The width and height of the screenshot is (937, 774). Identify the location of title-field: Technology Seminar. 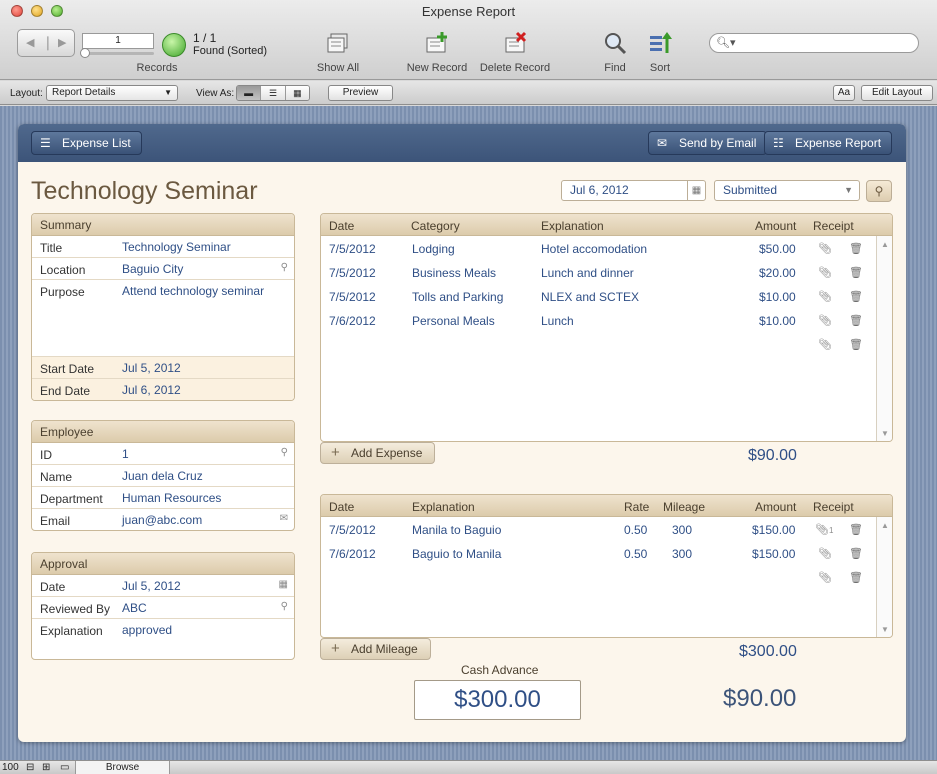
(176, 247).